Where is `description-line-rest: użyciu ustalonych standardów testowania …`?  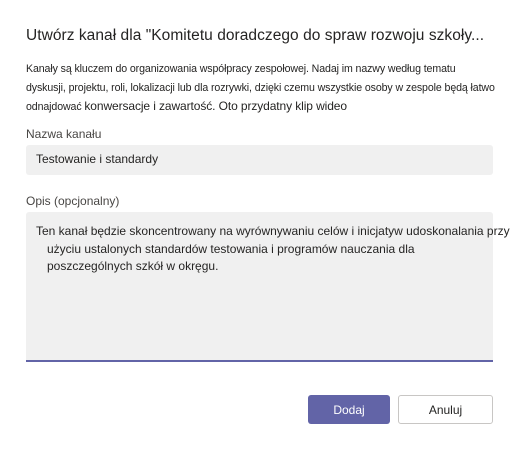
description-line-rest: użyciu ustalonych standardów testowania … is located at coordinates (231, 257).